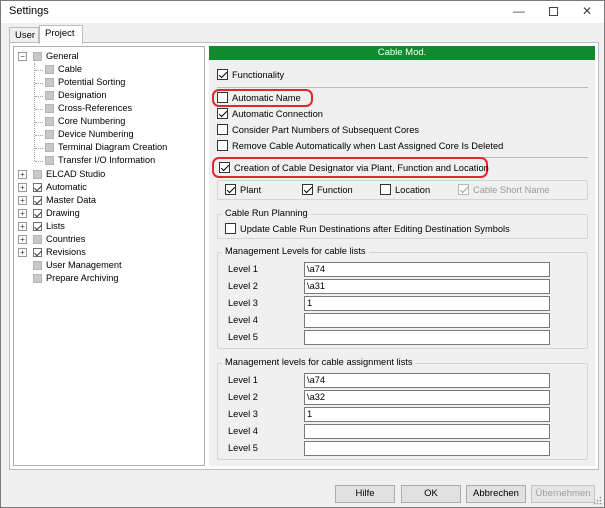  What do you see at coordinates (61, 34) in the screenshot?
I see `tab-project: Project` at bounding box center [61, 34].